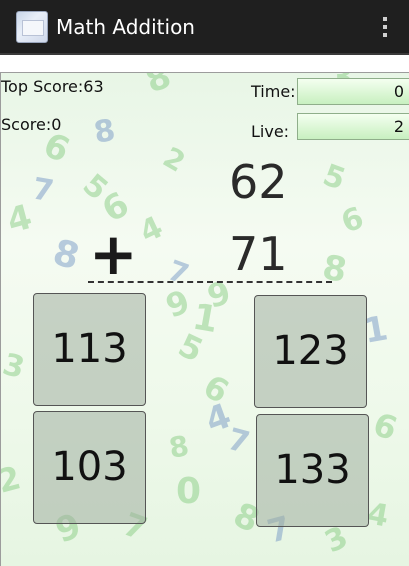 The height and width of the screenshot is (566, 409). What do you see at coordinates (14, 366) in the screenshot?
I see `svg-text: 3` at bounding box center [14, 366].